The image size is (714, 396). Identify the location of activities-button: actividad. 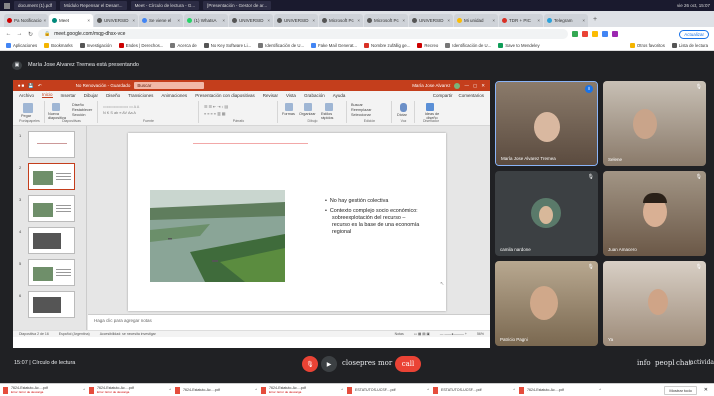
(702, 362).